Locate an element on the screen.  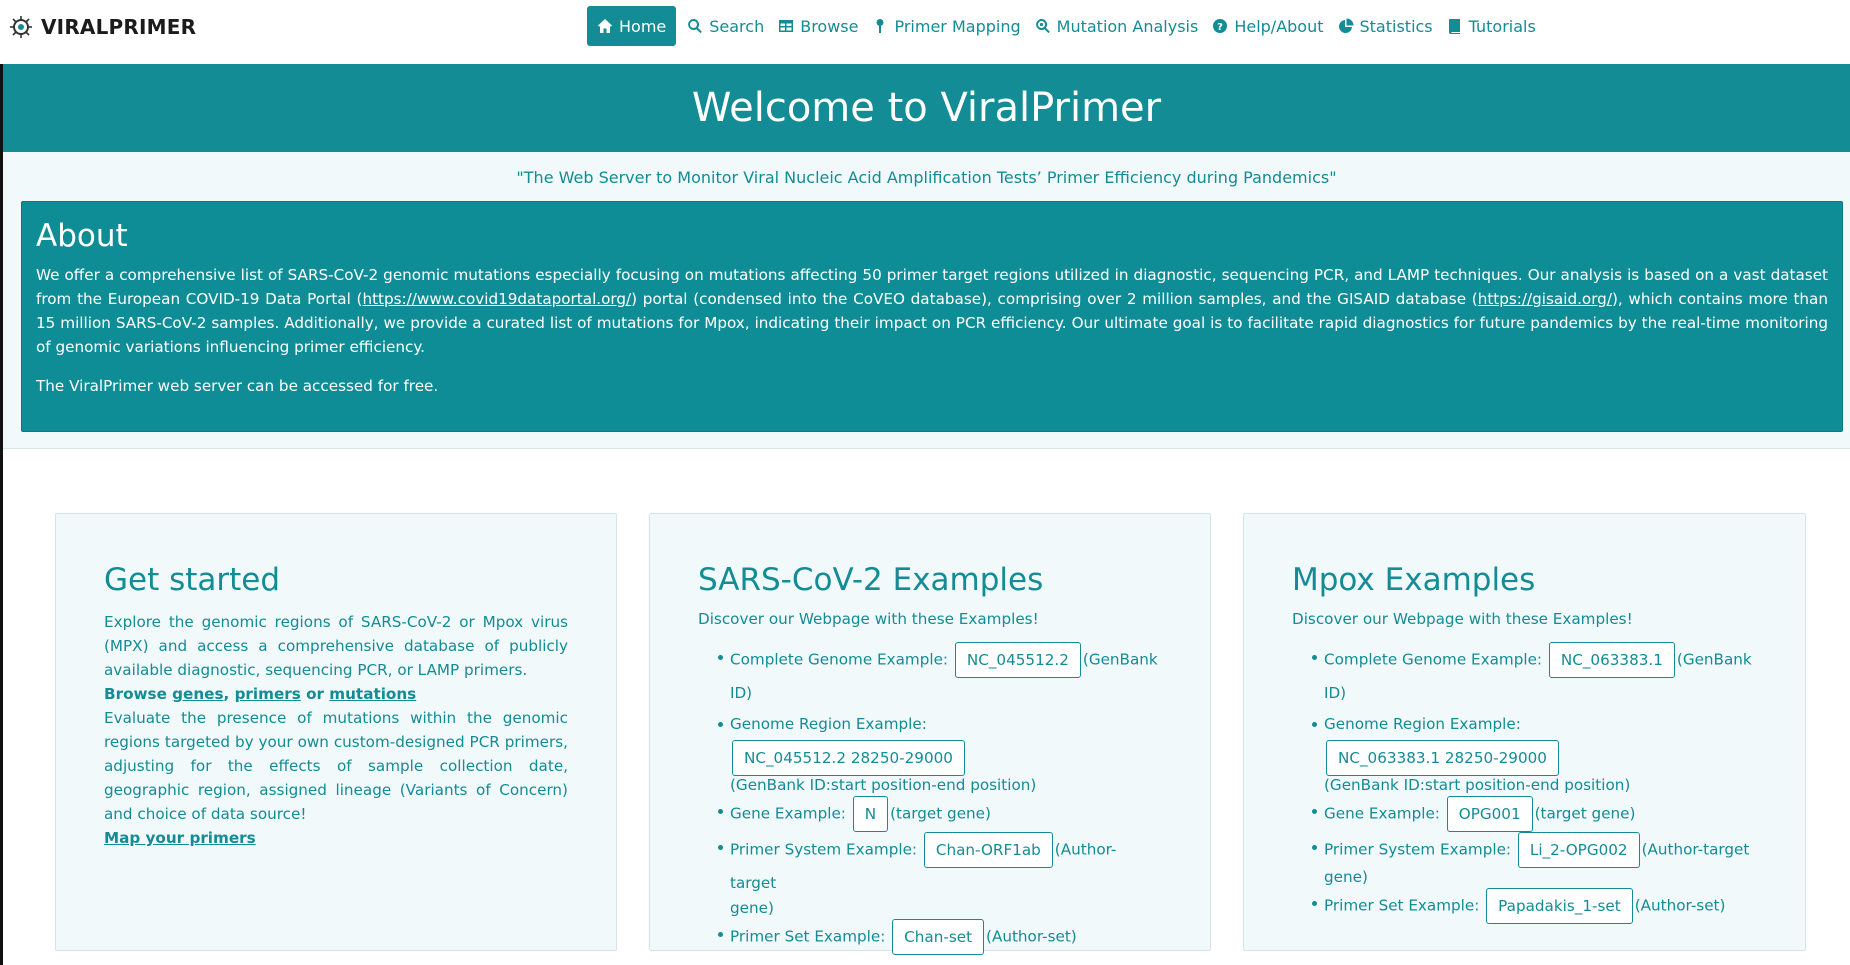
nav-search: Search is located at coordinates (725, 26).